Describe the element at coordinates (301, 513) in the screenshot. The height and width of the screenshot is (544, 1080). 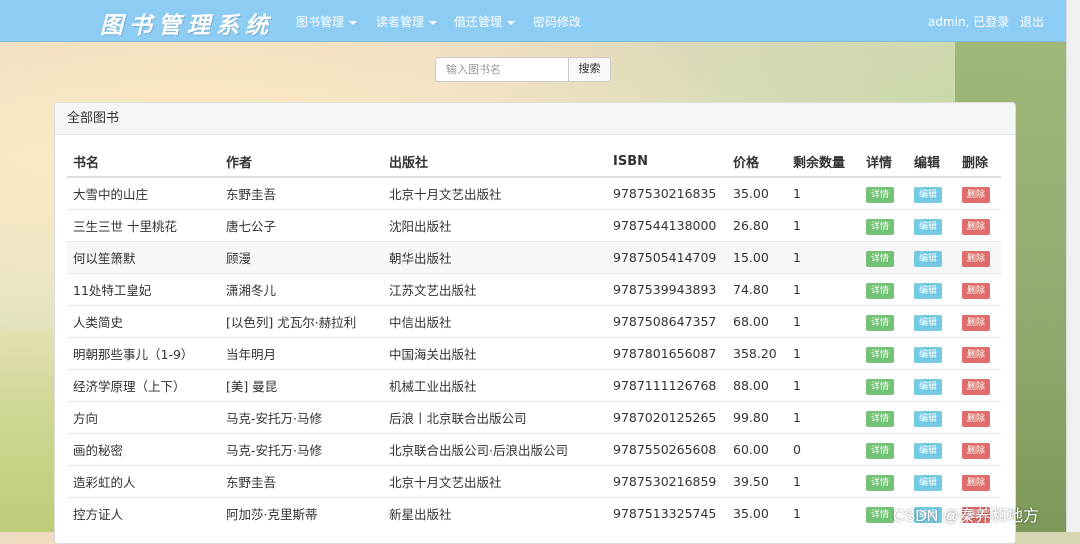
I see `cell-author: 阿加莎·克里斯蒂` at that location.